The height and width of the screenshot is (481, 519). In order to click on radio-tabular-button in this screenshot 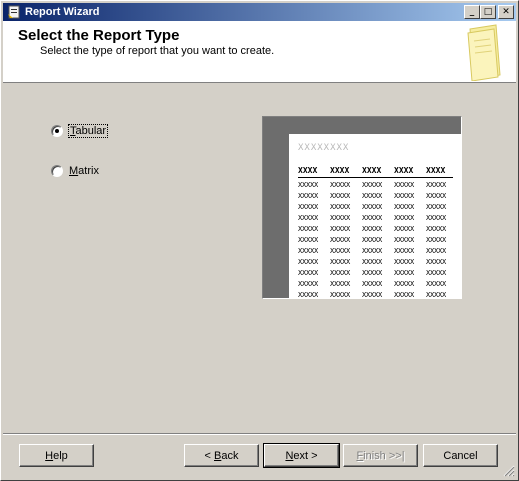, I will do `click(57, 131)`.